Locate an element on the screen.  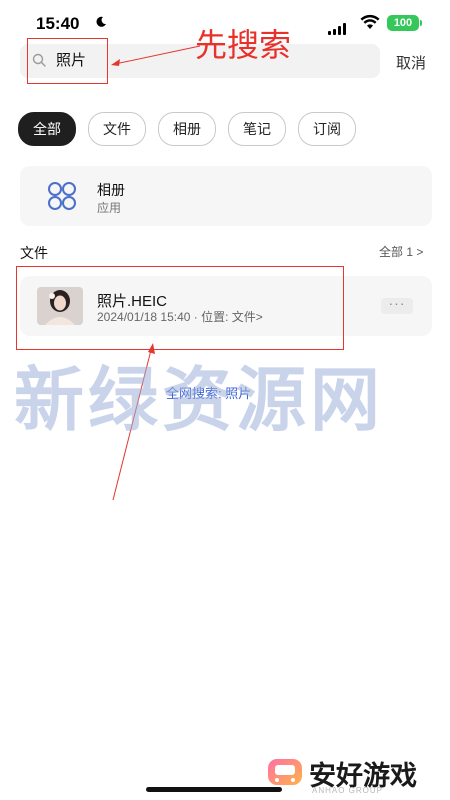
app-result-card: 相册 应用 is located at coordinates (226, 196).